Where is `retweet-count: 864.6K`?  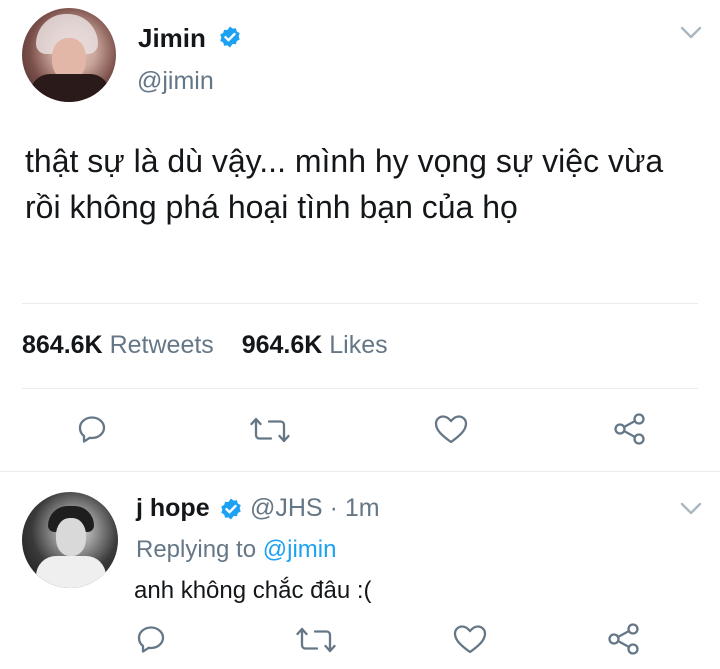 retweet-count: 864.6K is located at coordinates (62, 345).